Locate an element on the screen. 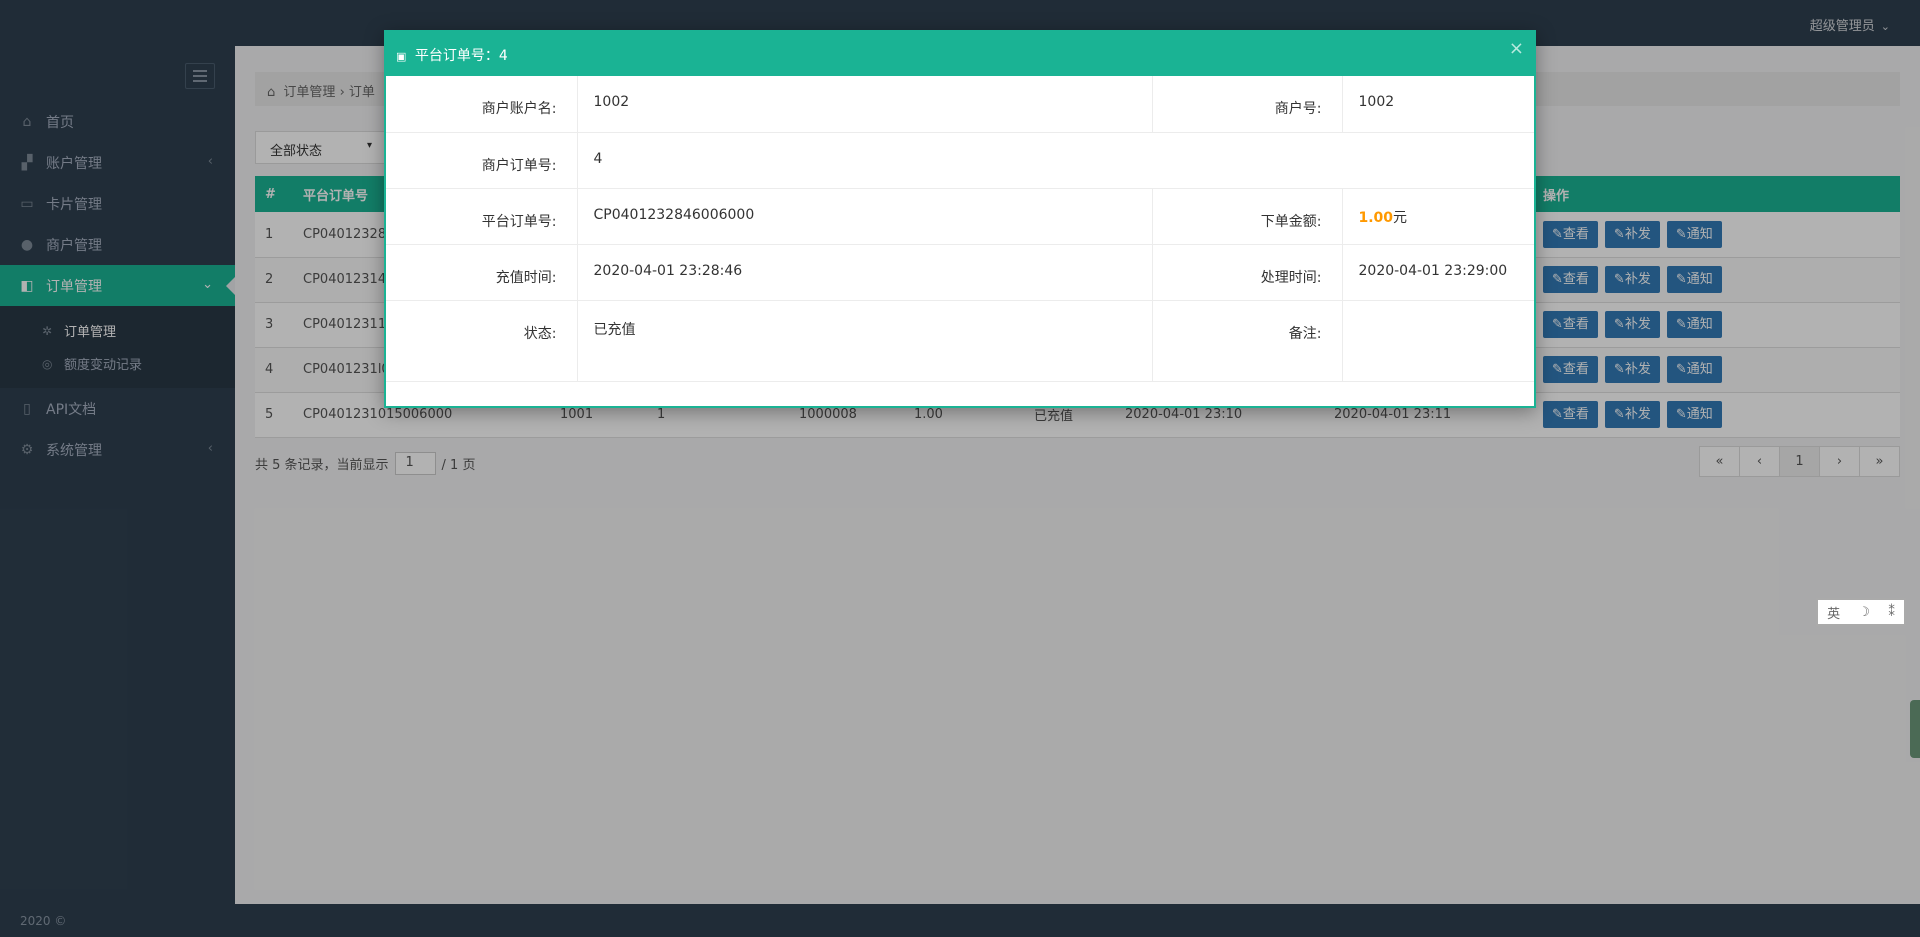  ime-toolbar: 英 ☽ ⁑ is located at coordinates (1861, 612).